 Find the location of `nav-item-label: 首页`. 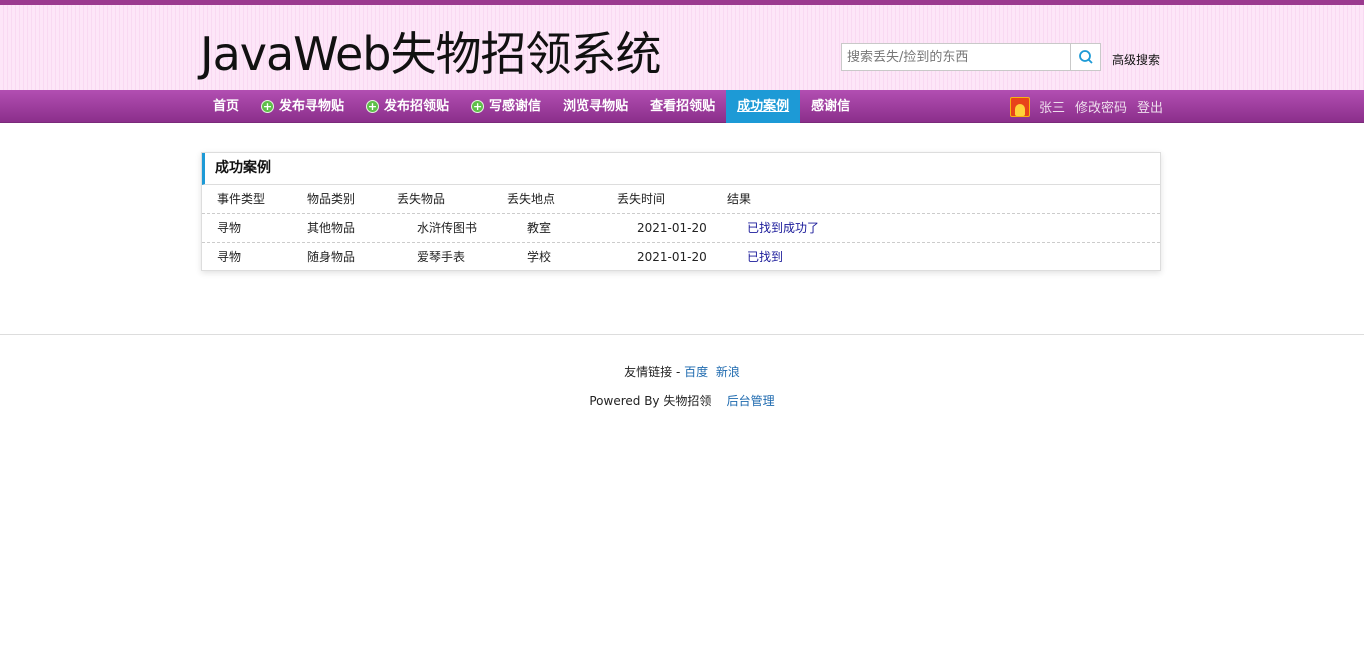

nav-item-label: 首页 is located at coordinates (226, 106).